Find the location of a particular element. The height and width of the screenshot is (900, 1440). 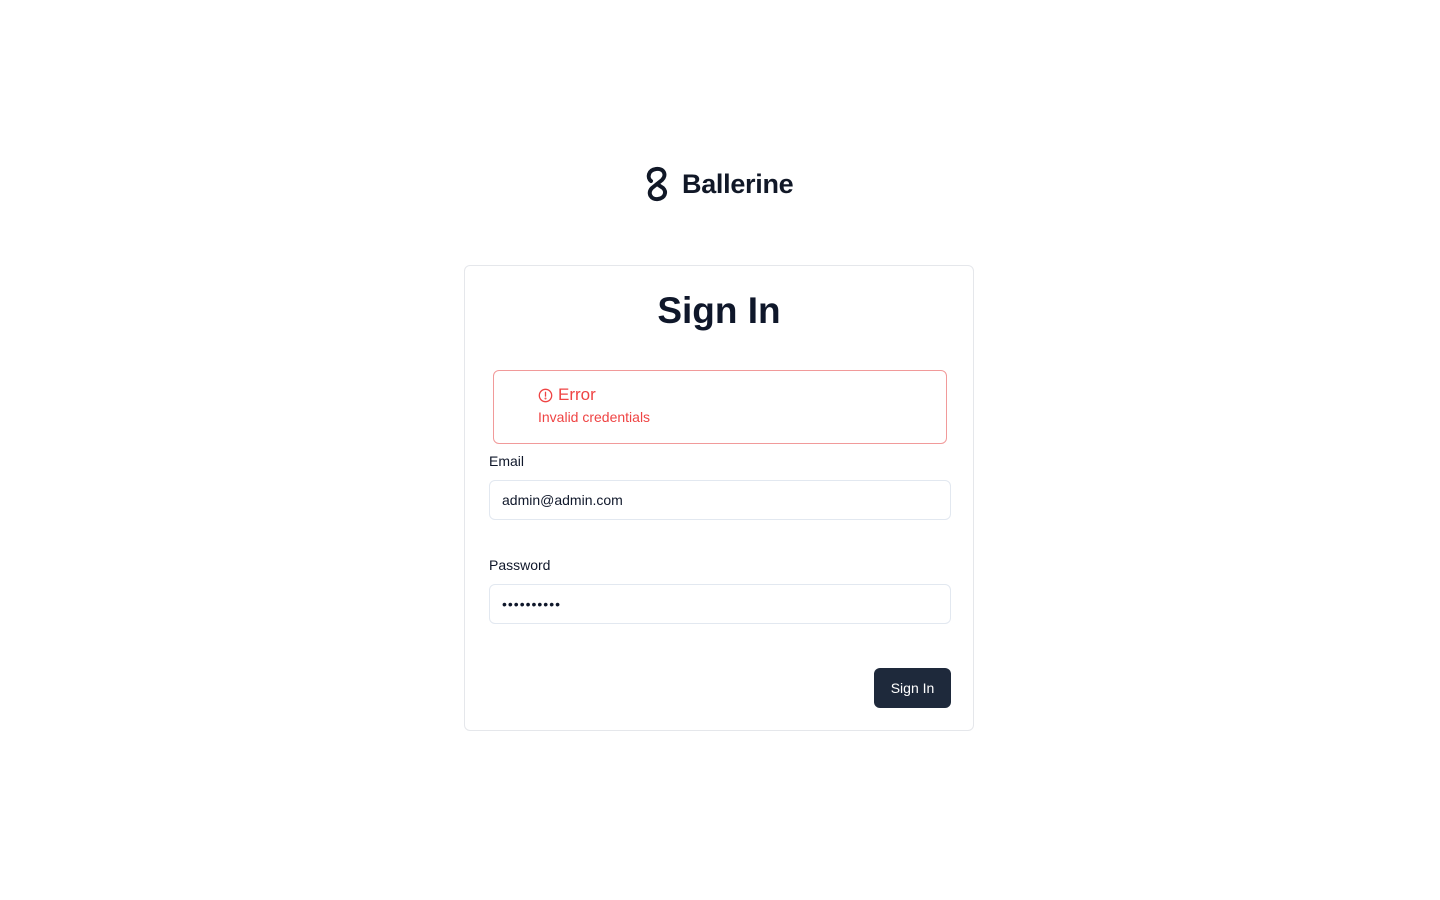

error-alert-header: Error is located at coordinates (567, 395).